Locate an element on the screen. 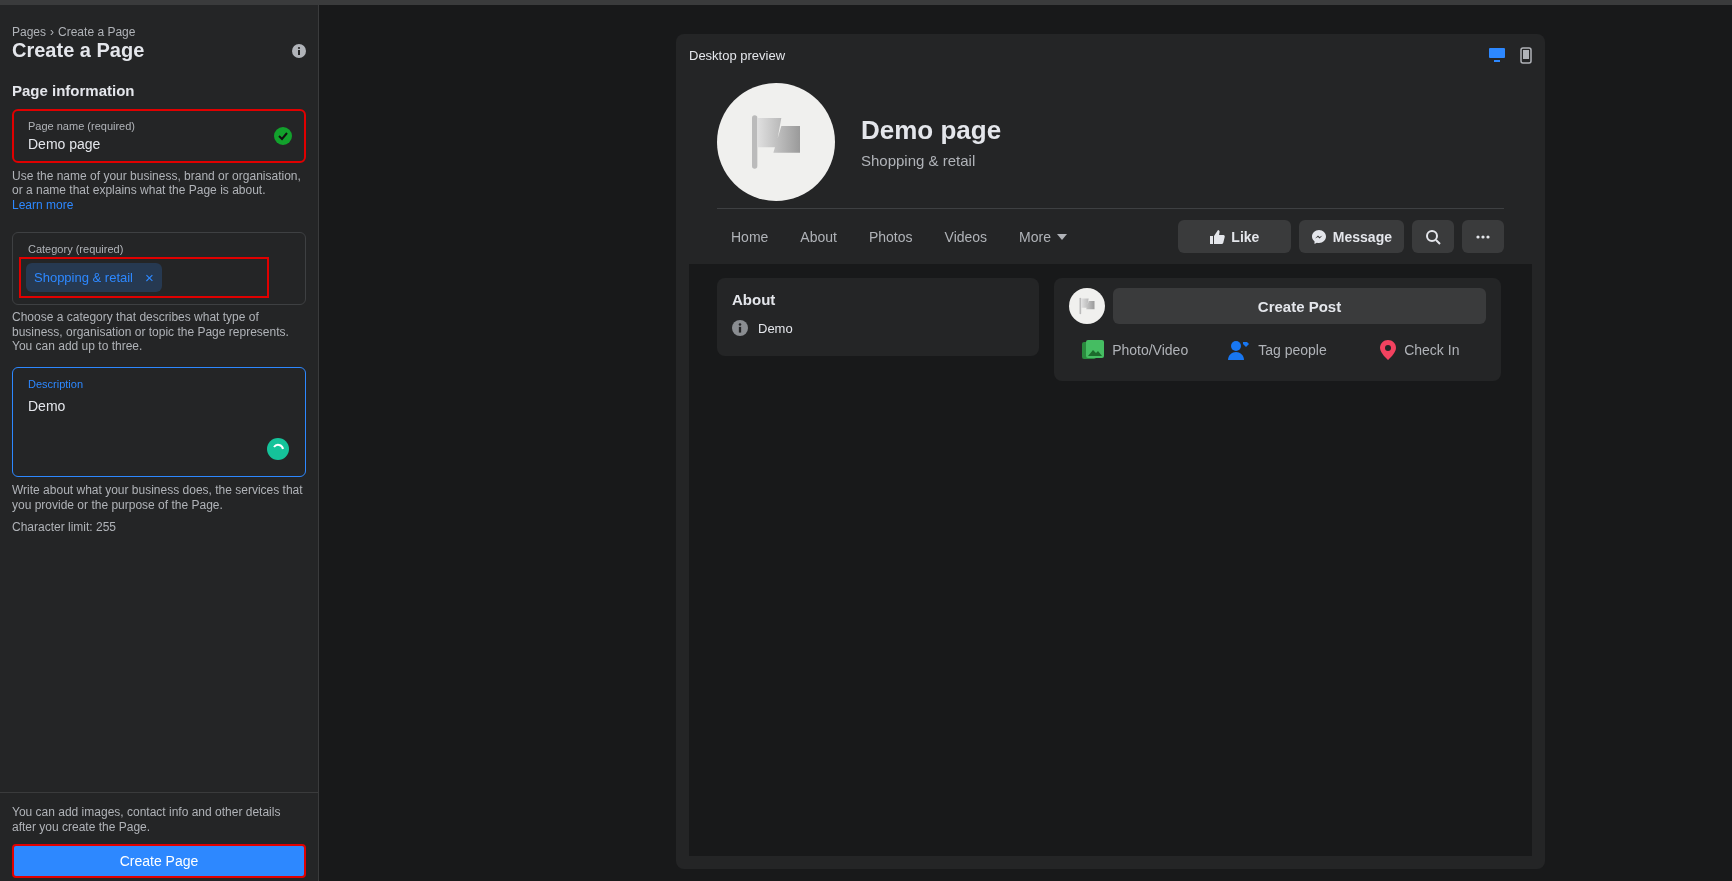 The width and height of the screenshot is (1732, 881). about-text: Demo is located at coordinates (775, 328).